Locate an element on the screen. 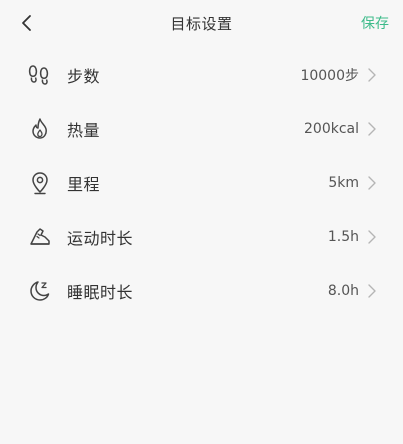 The width and height of the screenshot is (403, 444). flame-icon is located at coordinates (40, 129).